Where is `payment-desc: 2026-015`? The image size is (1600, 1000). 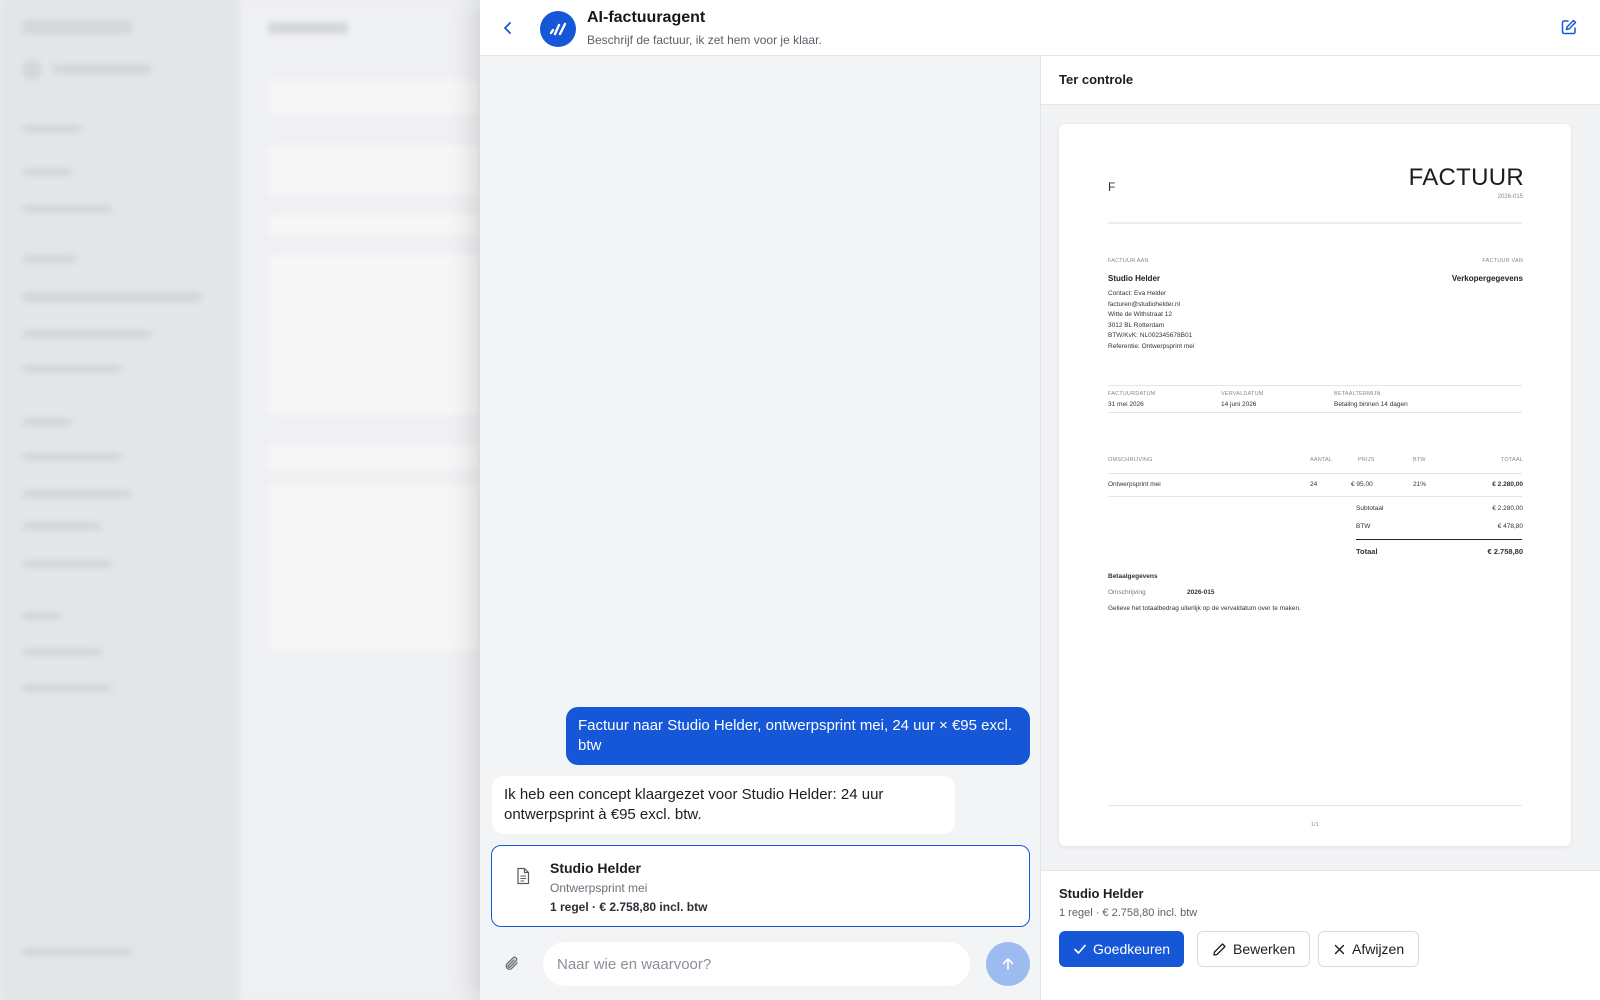
payment-desc: 2026-015 is located at coordinates (1201, 592).